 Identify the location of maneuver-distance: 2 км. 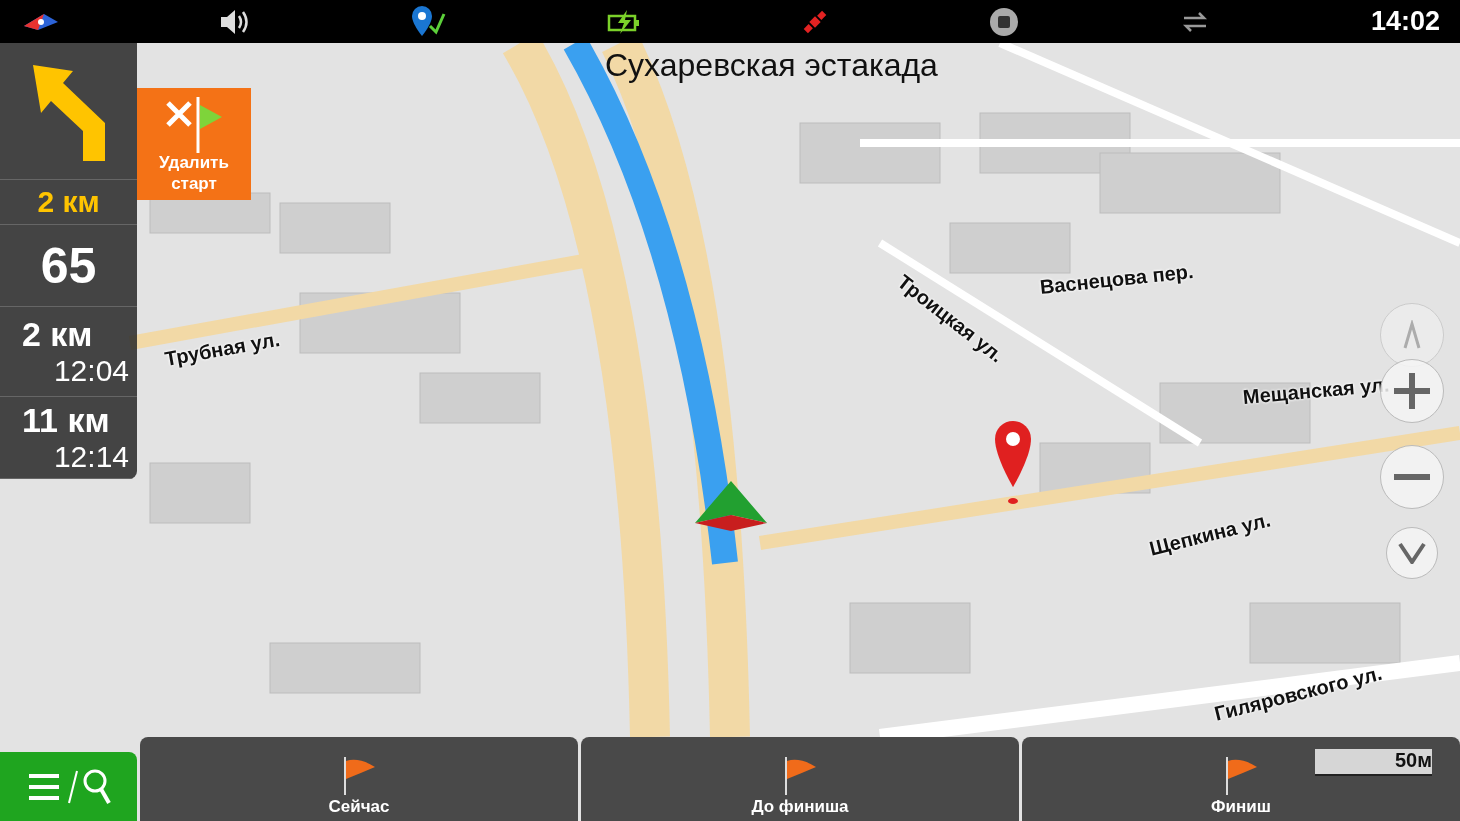
(68, 202).